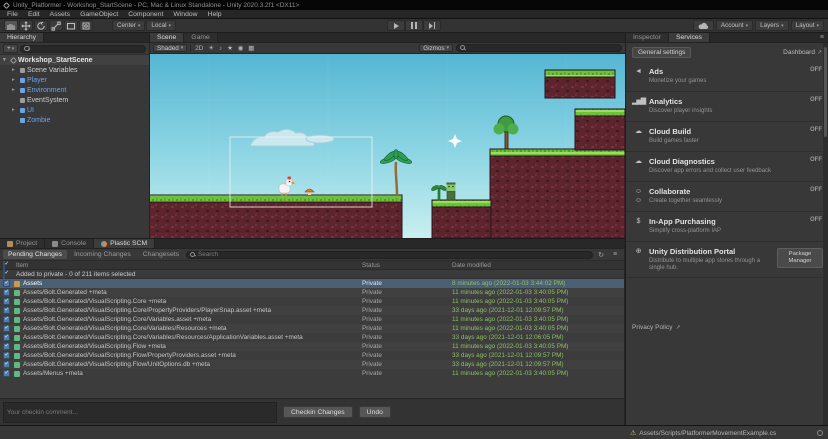 The image size is (828, 439). I want to click on options-menu-icon: ≡, so click(615, 254).